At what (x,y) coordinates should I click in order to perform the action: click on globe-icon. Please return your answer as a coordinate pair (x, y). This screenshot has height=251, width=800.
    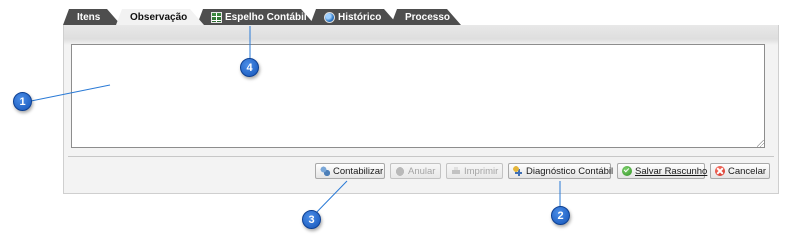
    Looking at the image, I should click on (329, 17).